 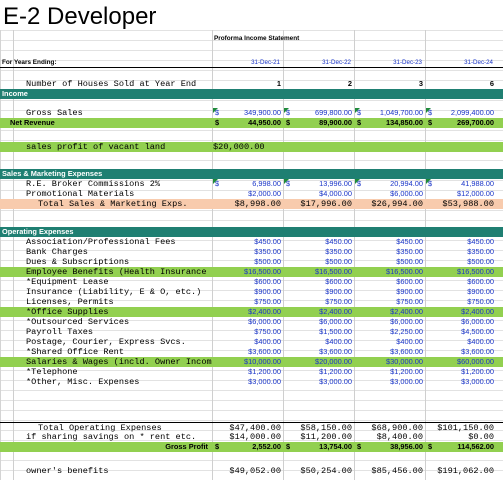 What do you see at coordinates (390, 204) in the screenshot?
I see `value-cell: $26,994.00` at bounding box center [390, 204].